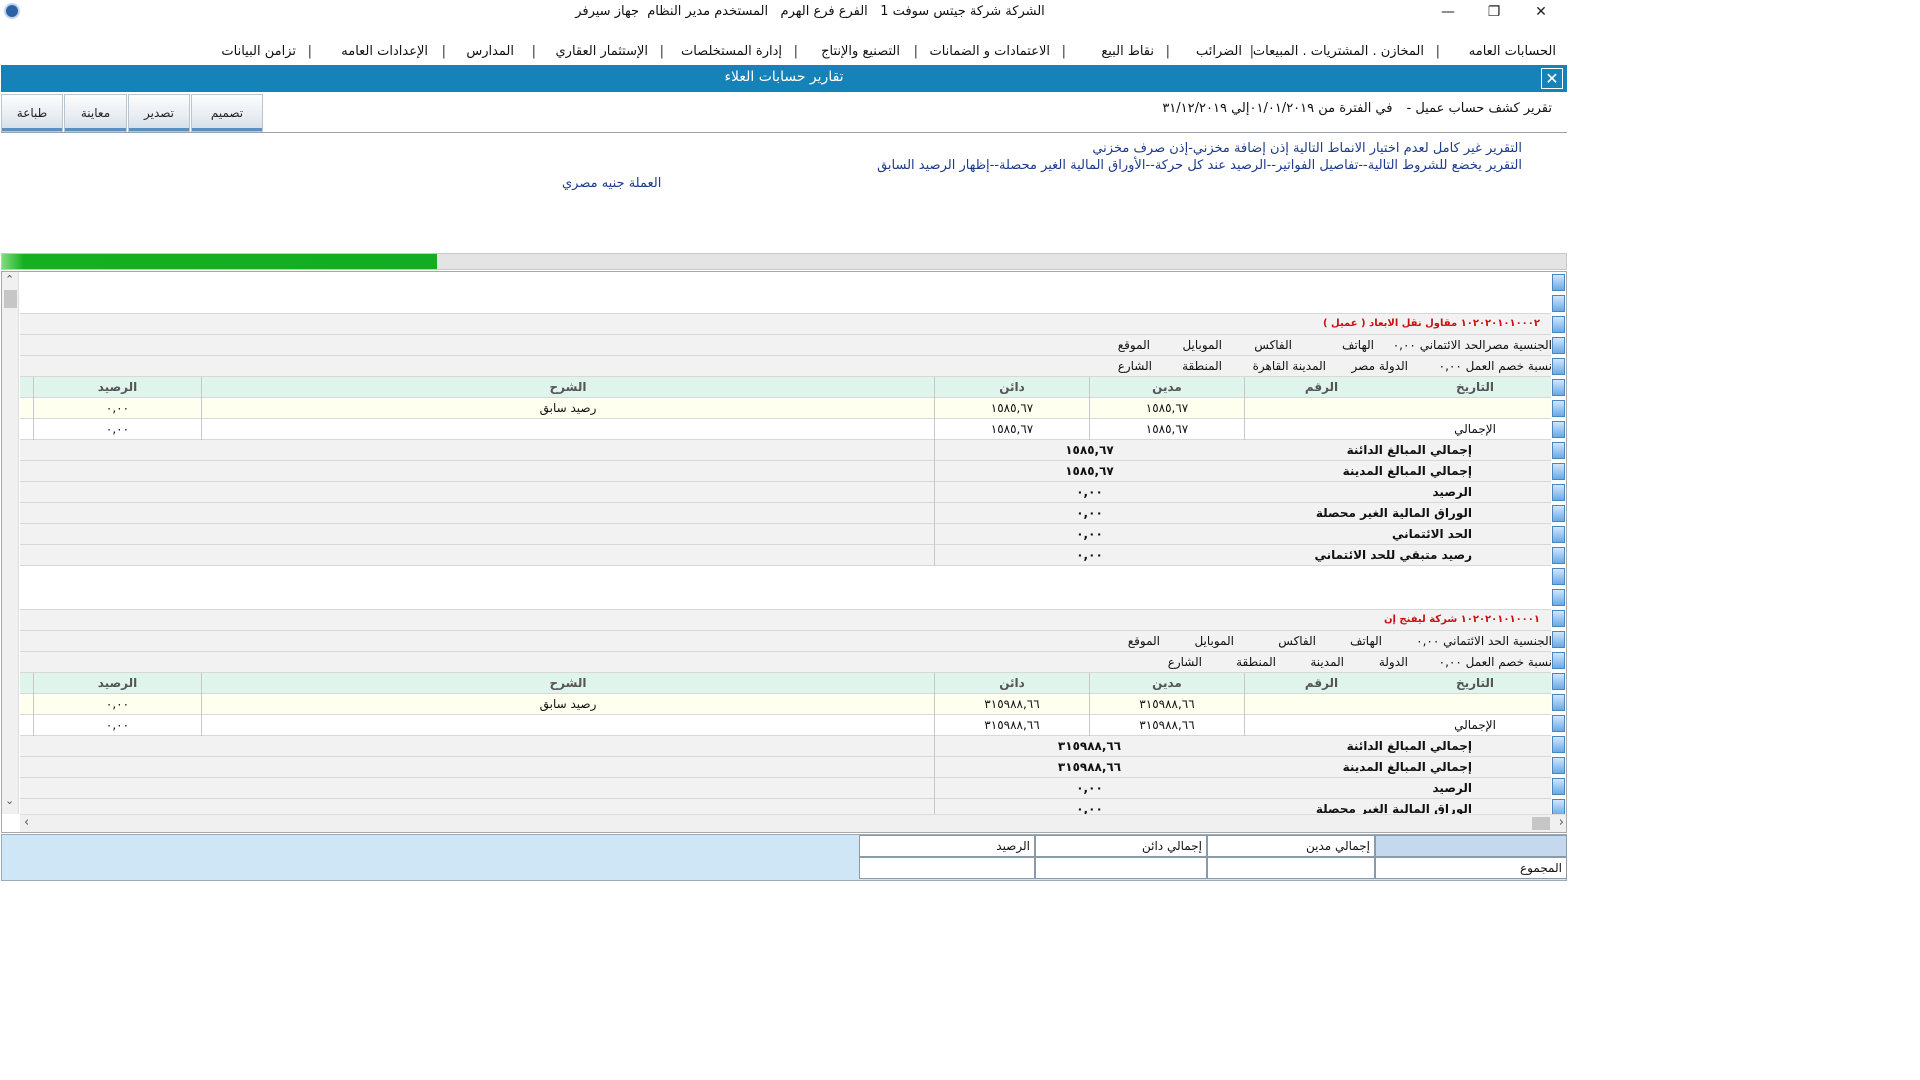 This screenshot has width=1920, height=1080. I want to click on vertical-scrollbar: ⌃ ⌄, so click(10, 543).